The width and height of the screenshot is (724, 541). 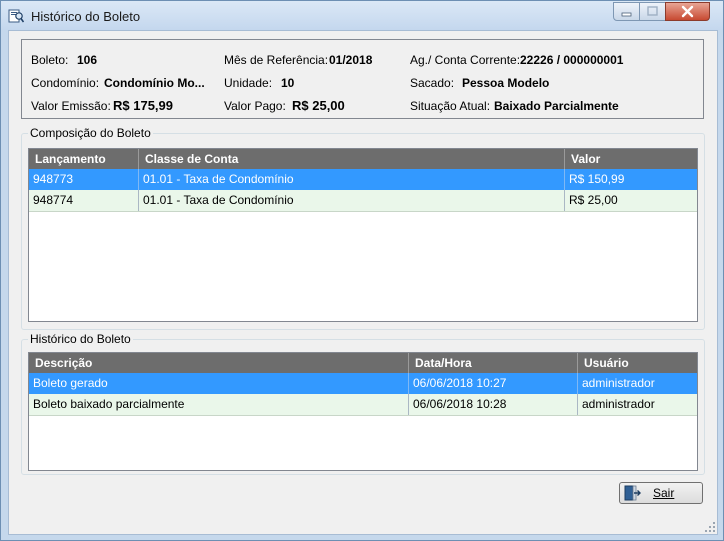 What do you see at coordinates (450, 106) in the screenshot?
I see `situacao-label: Situação Atual:` at bounding box center [450, 106].